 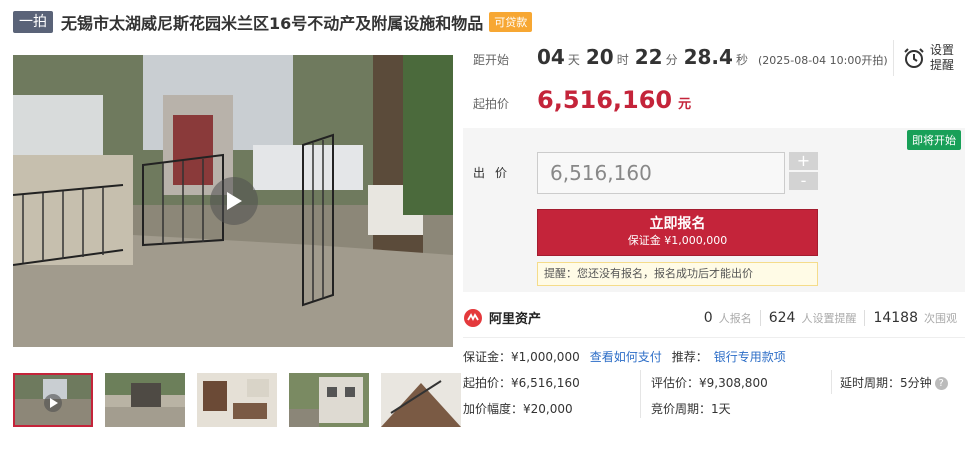 I want to click on countdown-seconds-unit: 秒, so click(x=741, y=60).